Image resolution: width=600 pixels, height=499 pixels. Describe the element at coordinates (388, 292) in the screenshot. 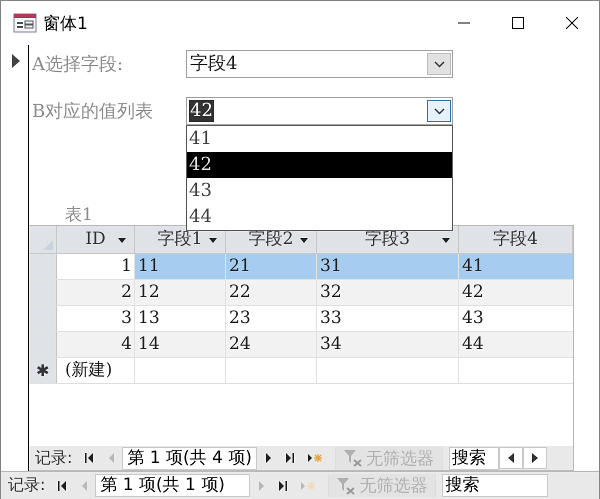

I see `table-cell: 32` at that location.